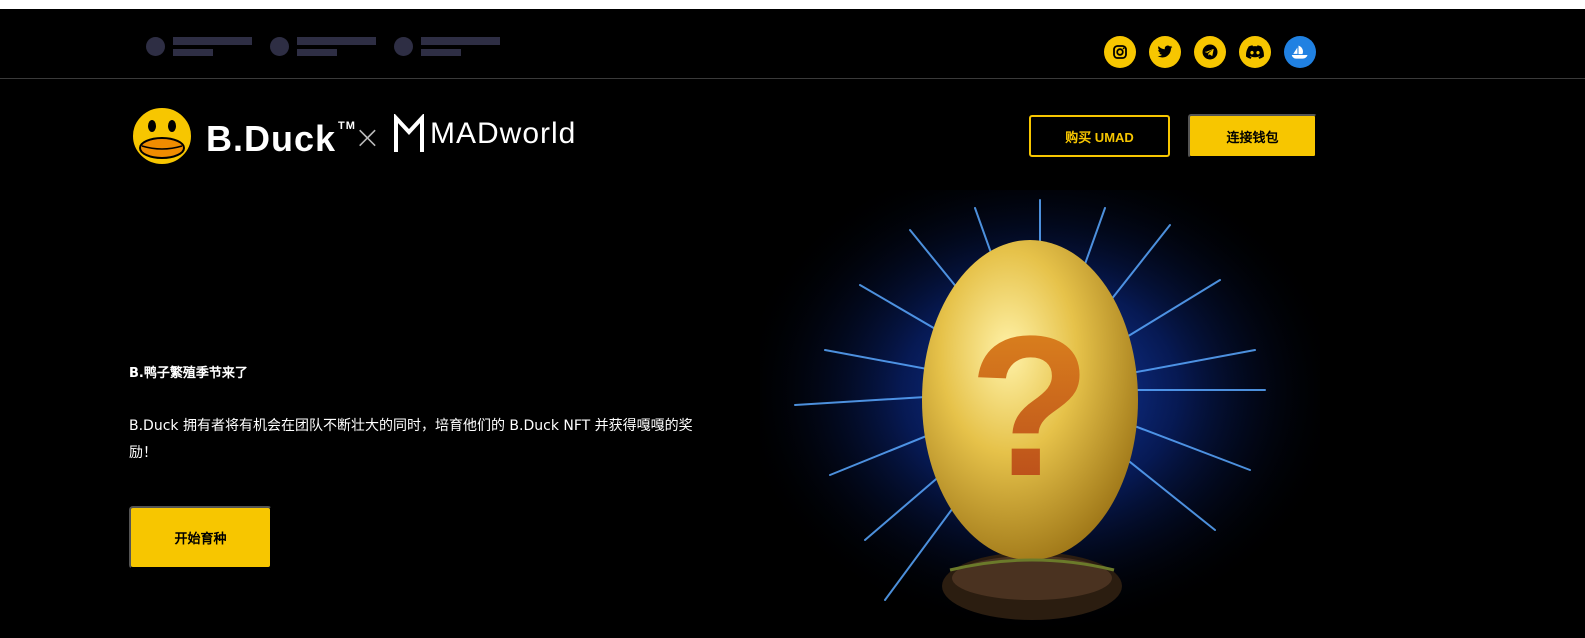 The image size is (1585, 638). Describe the element at coordinates (162, 136) in the screenshot. I see `duck-mascot-icon` at that location.